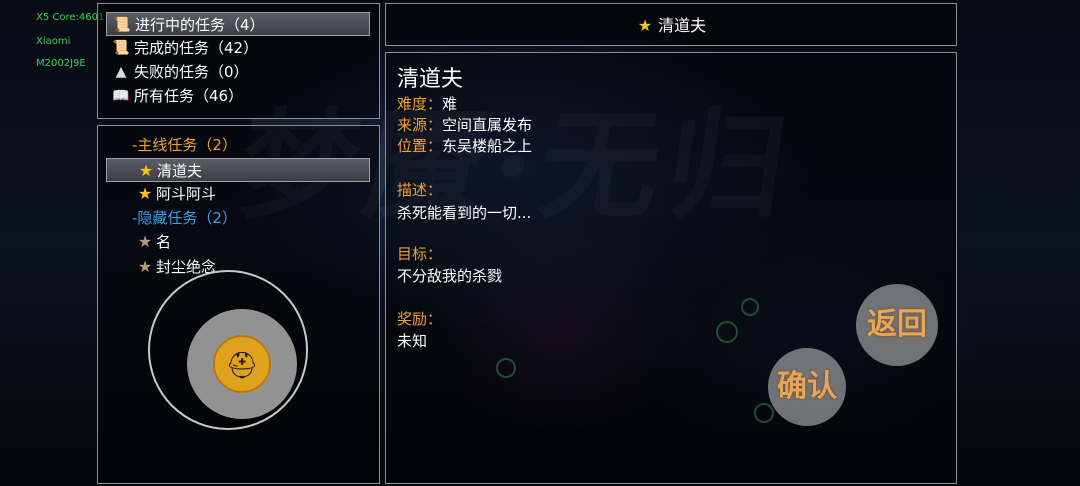 Image resolution: width=1080 pixels, height=486 pixels. What do you see at coordinates (238, 170) in the screenshot?
I see `task-item-qingdaofu: ★ 清道夫` at bounding box center [238, 170].